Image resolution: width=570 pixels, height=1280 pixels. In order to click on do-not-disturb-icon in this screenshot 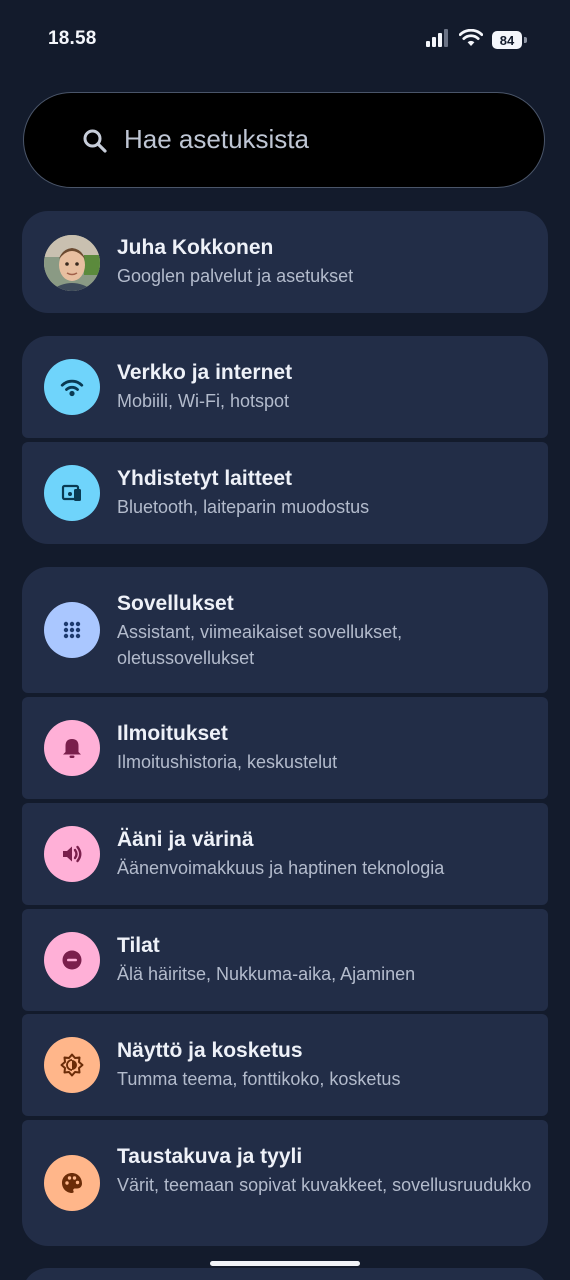, I will do `click(72, 960)`.